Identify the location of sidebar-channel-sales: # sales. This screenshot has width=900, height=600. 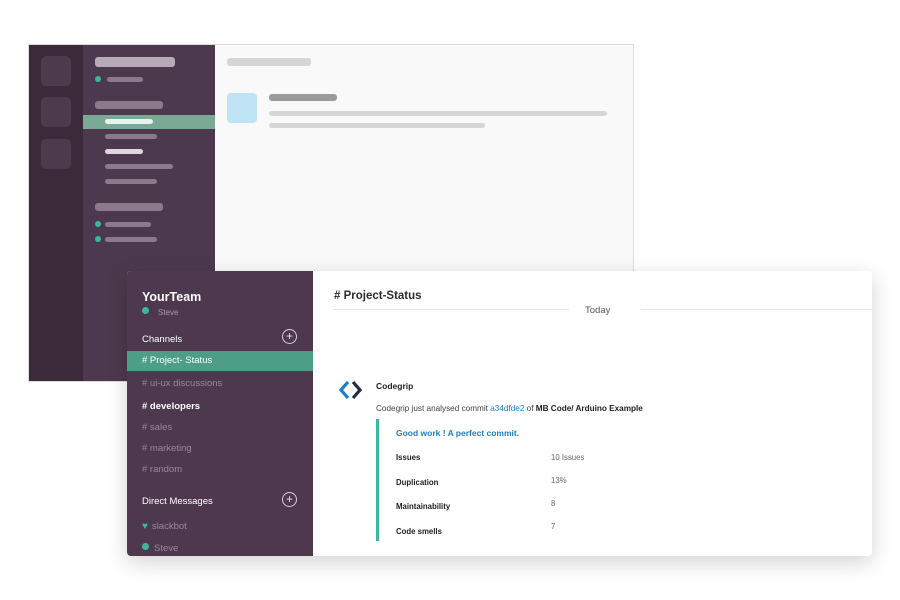
(220, 428).